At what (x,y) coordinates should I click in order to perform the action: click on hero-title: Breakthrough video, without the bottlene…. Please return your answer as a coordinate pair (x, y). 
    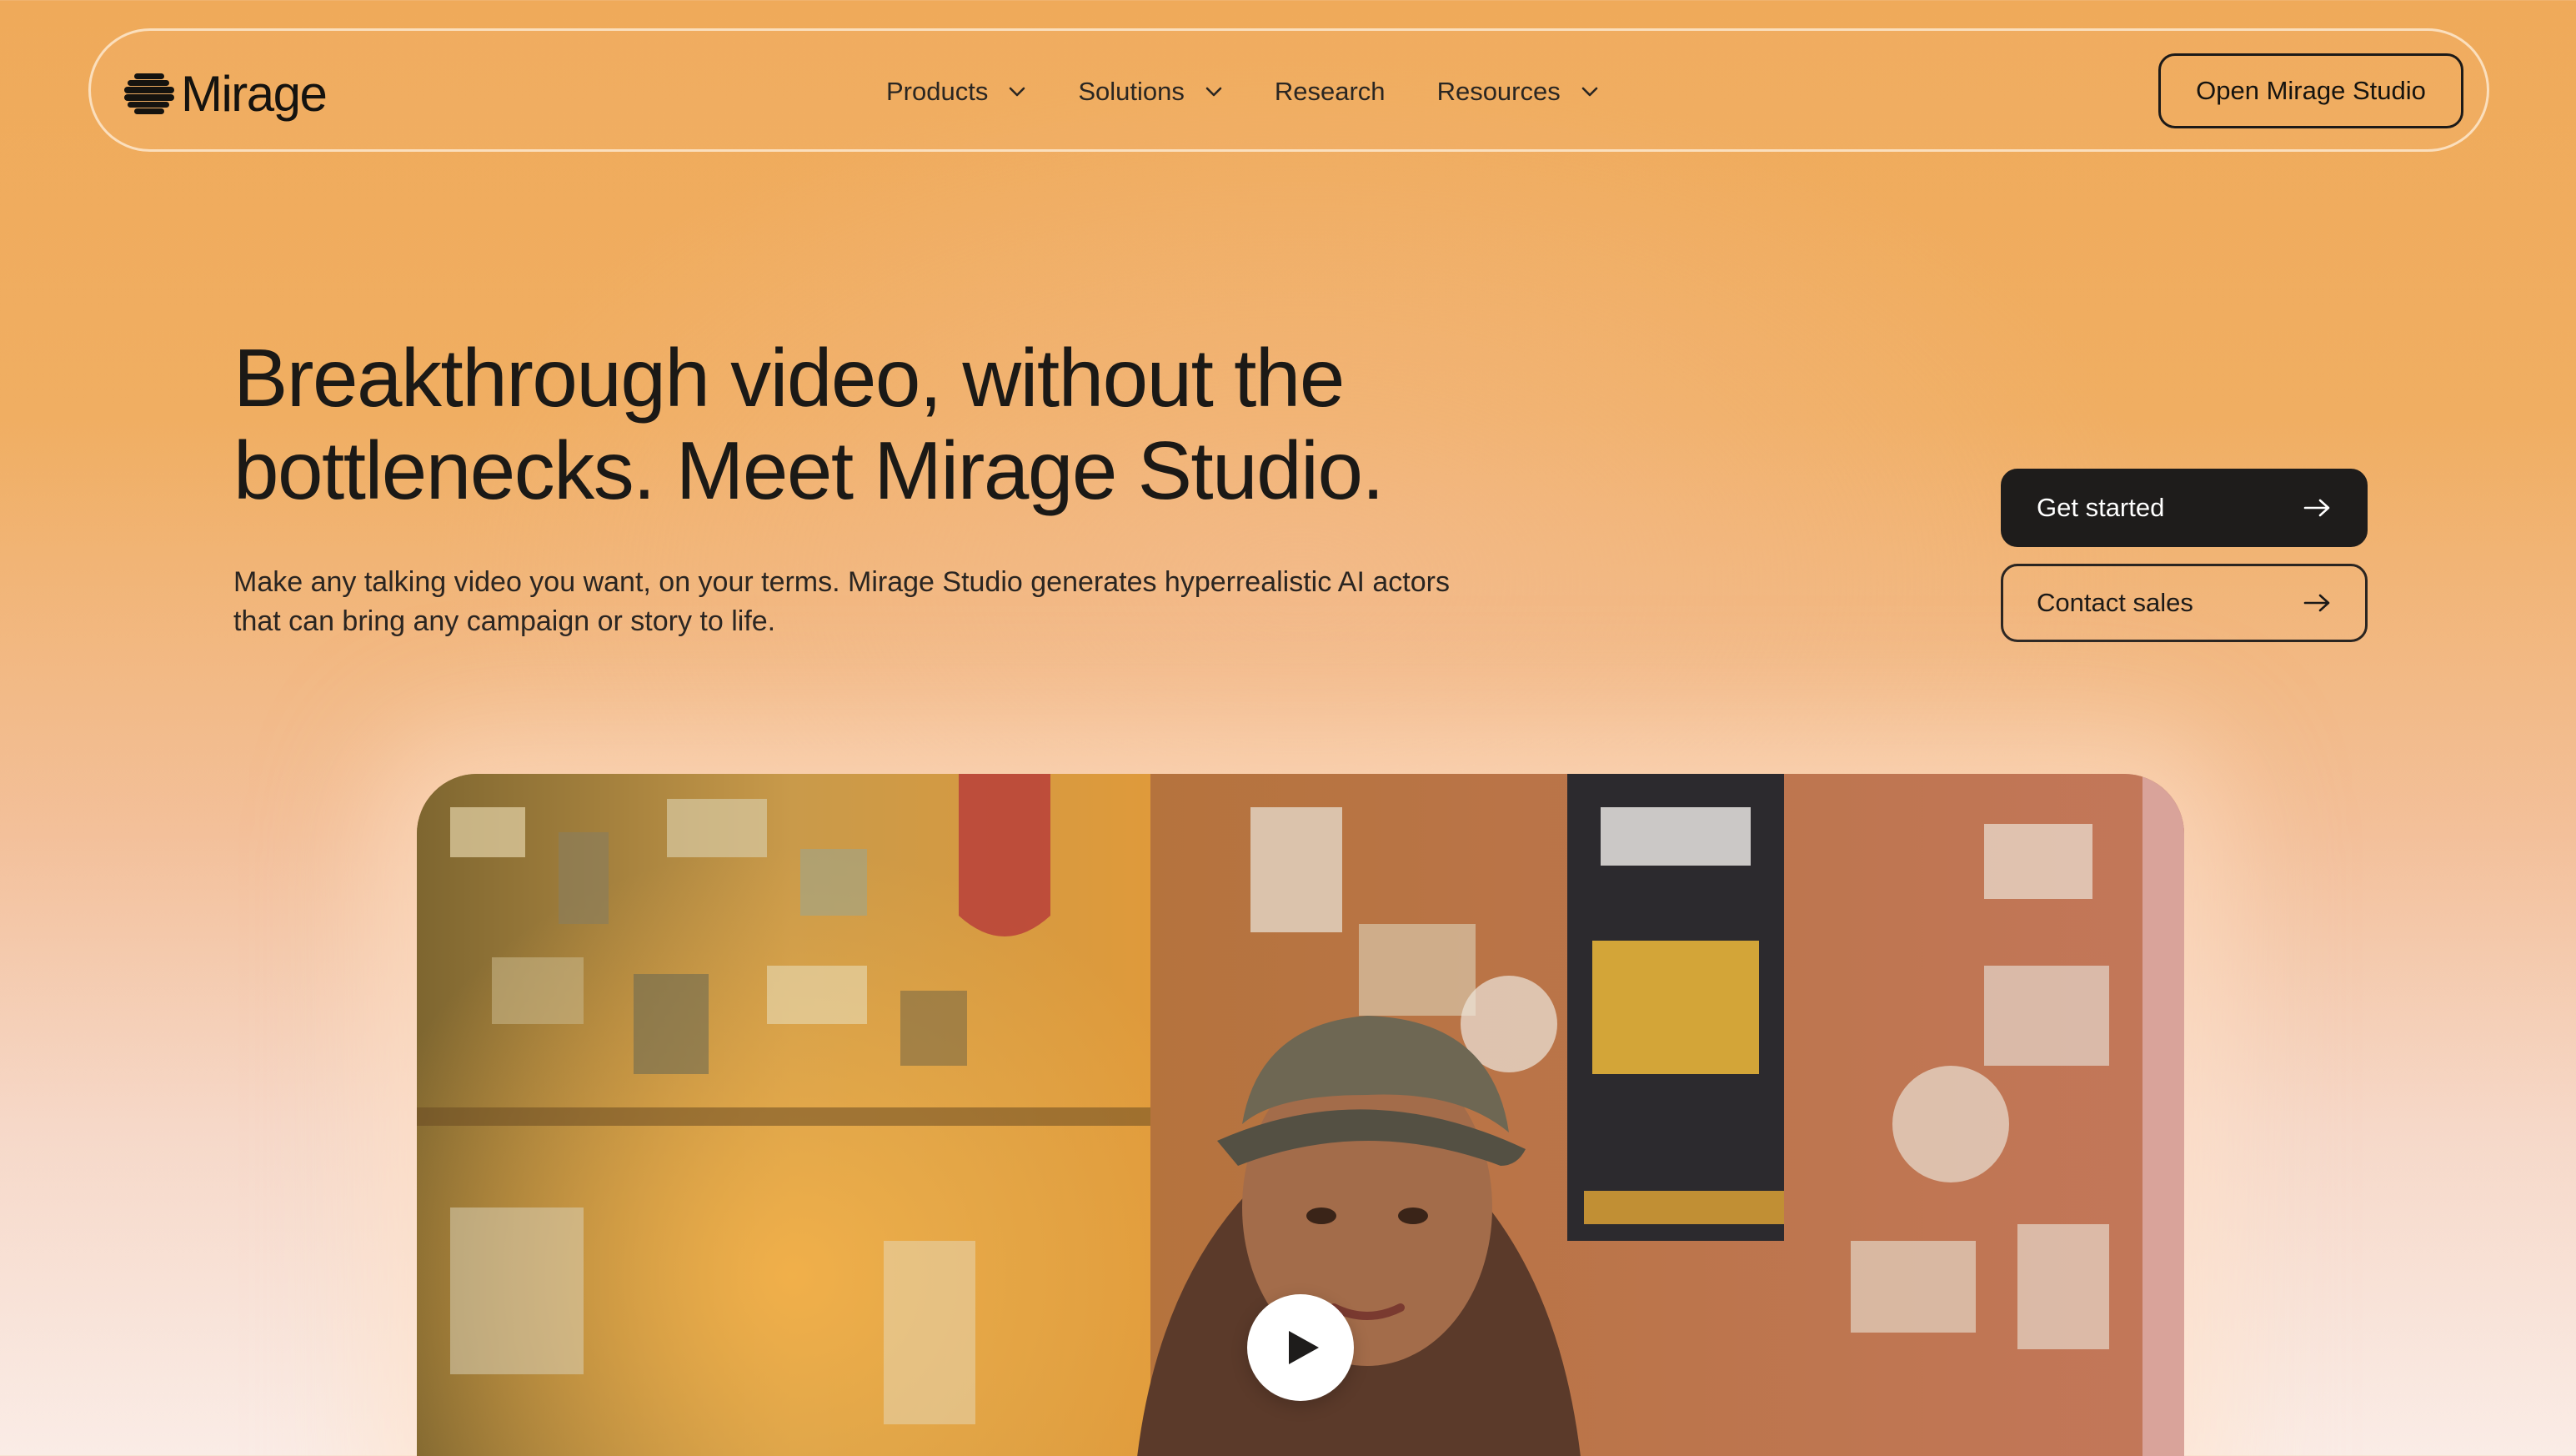
    Looking at the image, I should click on (900, 424).